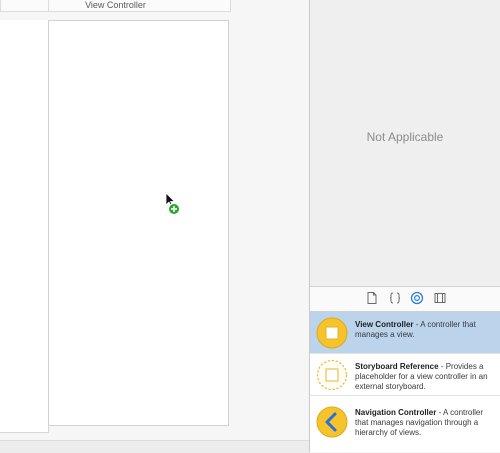 This screenshot has height=453, width=500. I want to click on canvas-bottom-bar, so click(155, 446).